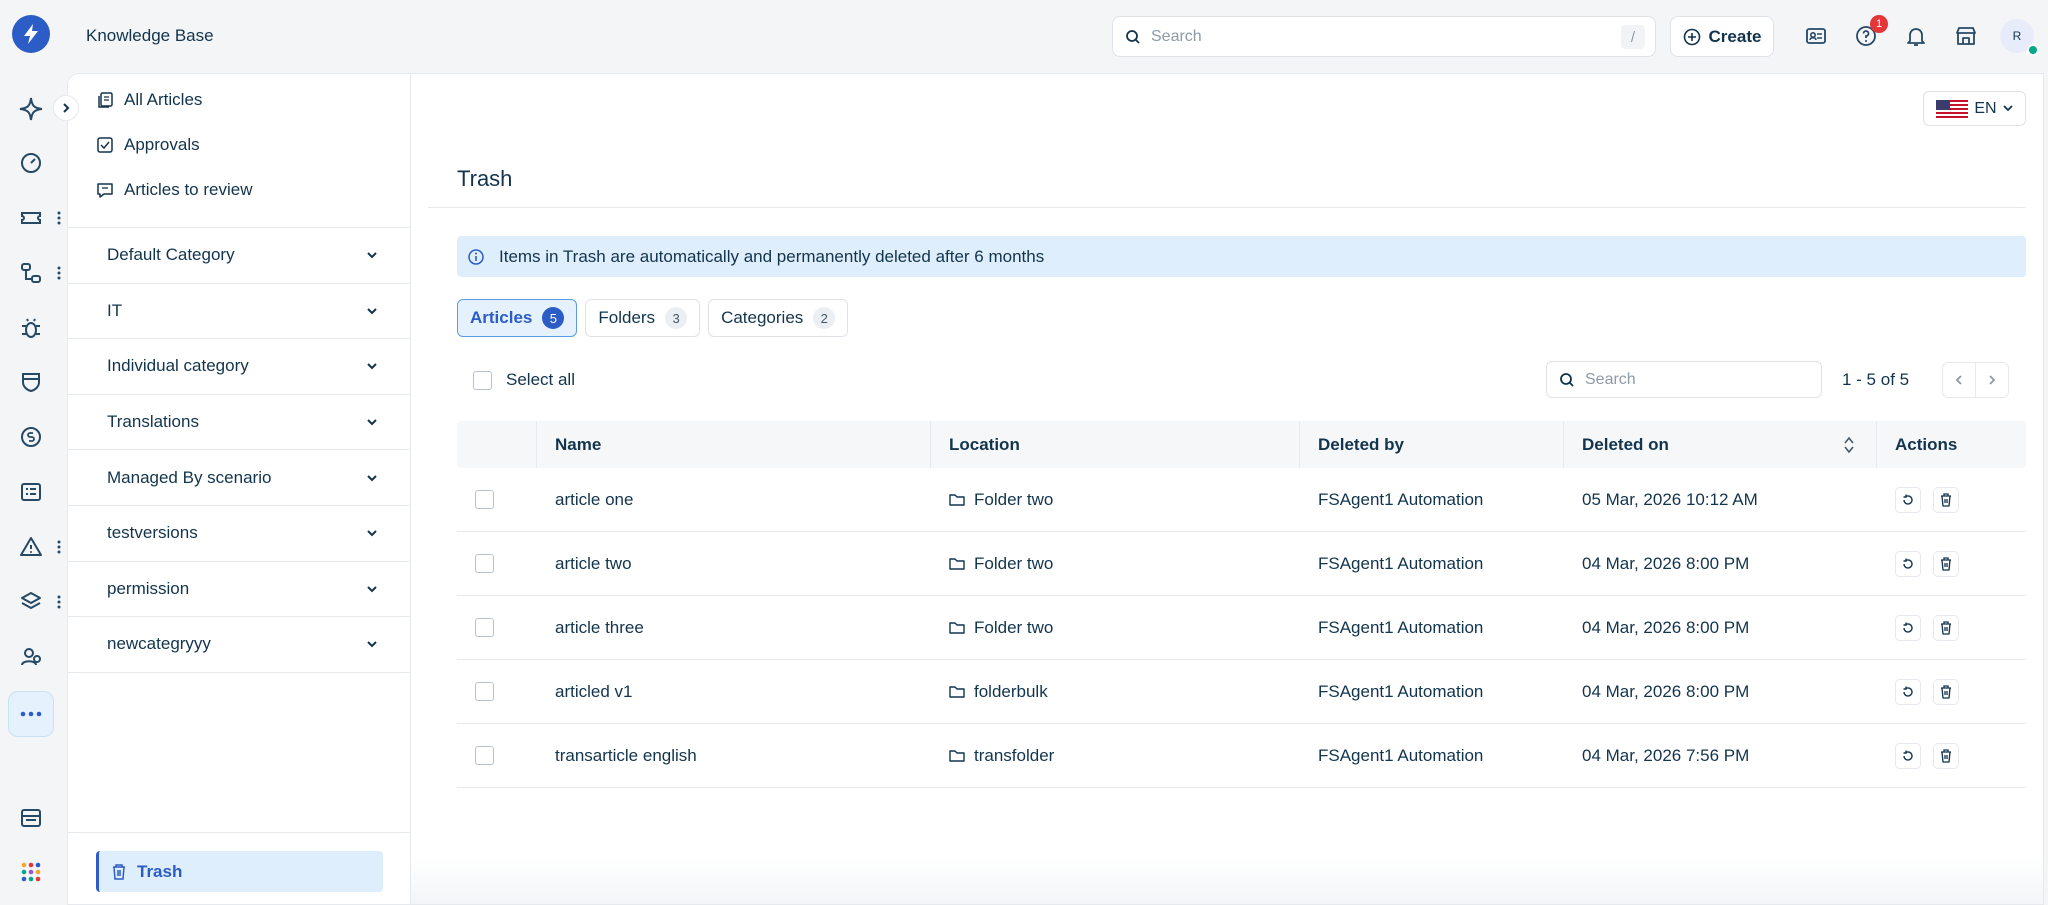  What do you see at coordinates (1384, 36) in the screenshot?
I see `global-search-input: Search /` at bounding box center [1384, 36].